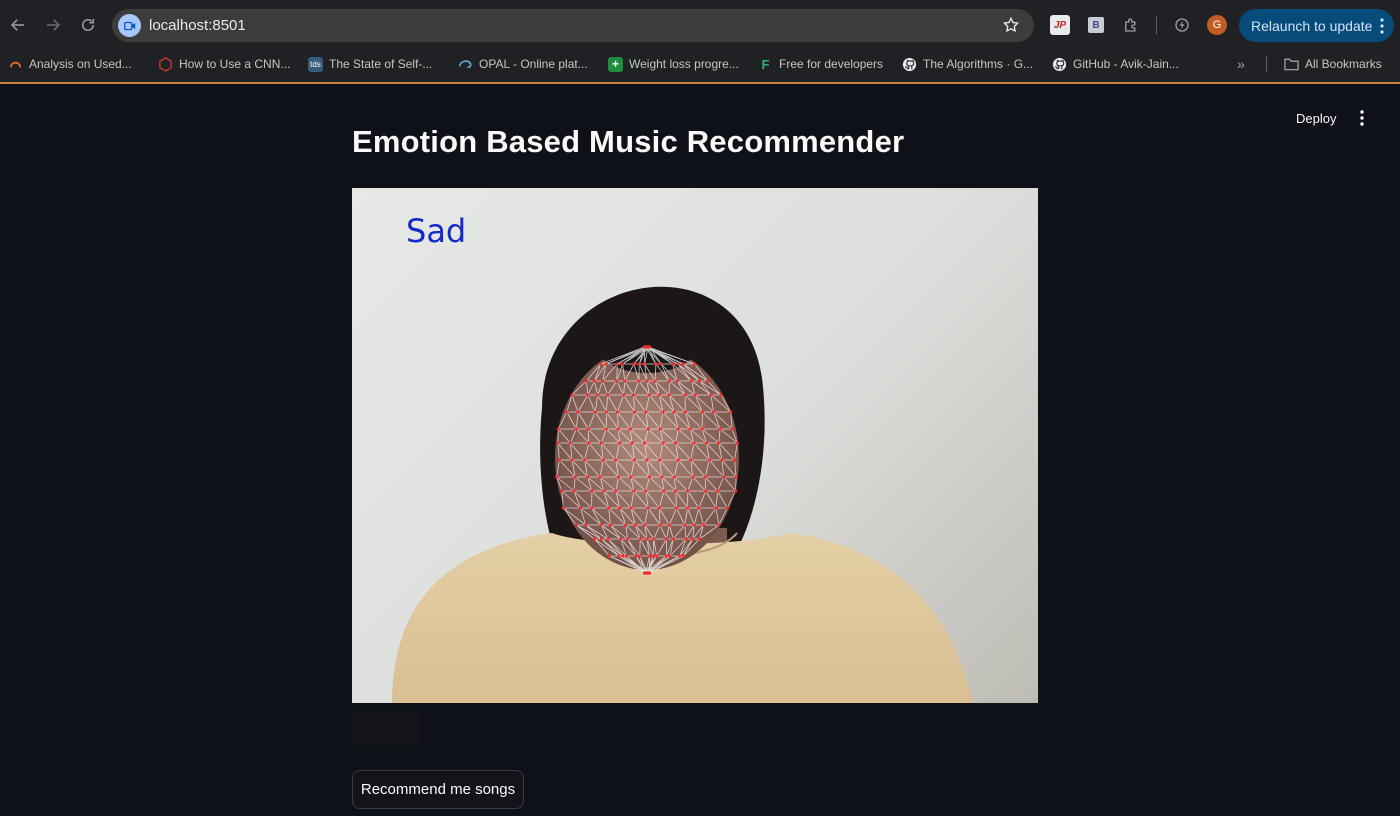  What do you see at coordinates (18, 25) in the screenshot?
I see `back-button` at bounding box center [18, 25].